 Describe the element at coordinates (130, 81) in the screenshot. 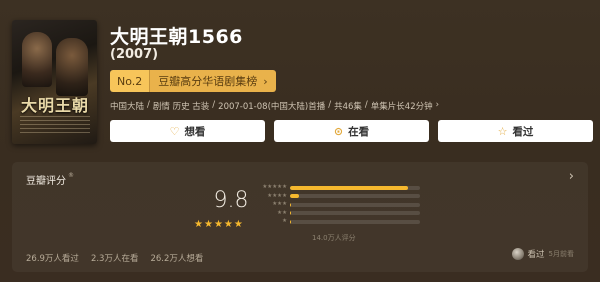

I see `rank-number: No.2` at that location.